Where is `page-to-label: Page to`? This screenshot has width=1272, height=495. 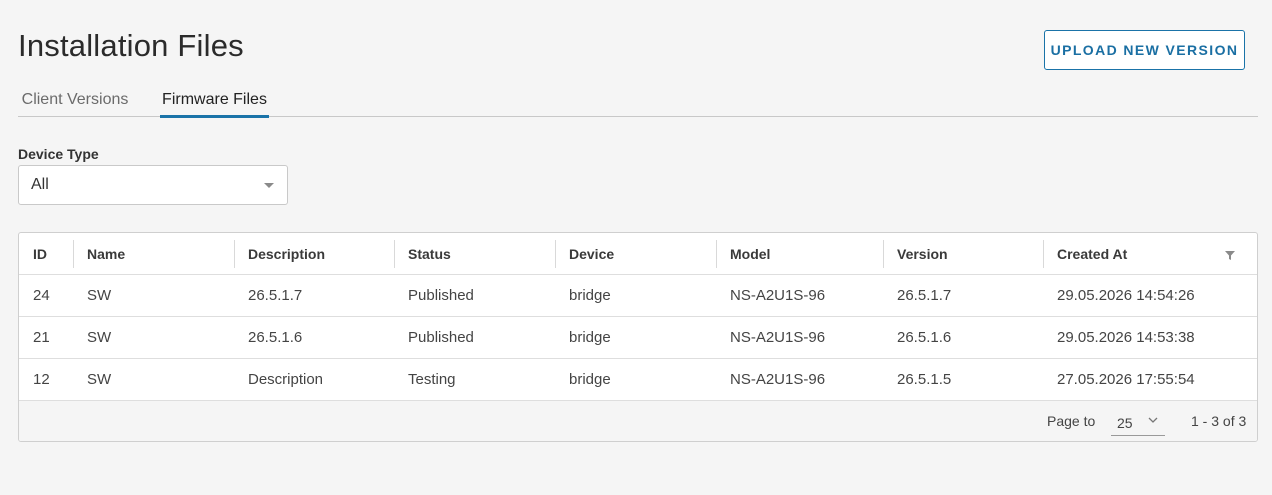 page-to-label: Page to is located at coordinates (1071, 421).